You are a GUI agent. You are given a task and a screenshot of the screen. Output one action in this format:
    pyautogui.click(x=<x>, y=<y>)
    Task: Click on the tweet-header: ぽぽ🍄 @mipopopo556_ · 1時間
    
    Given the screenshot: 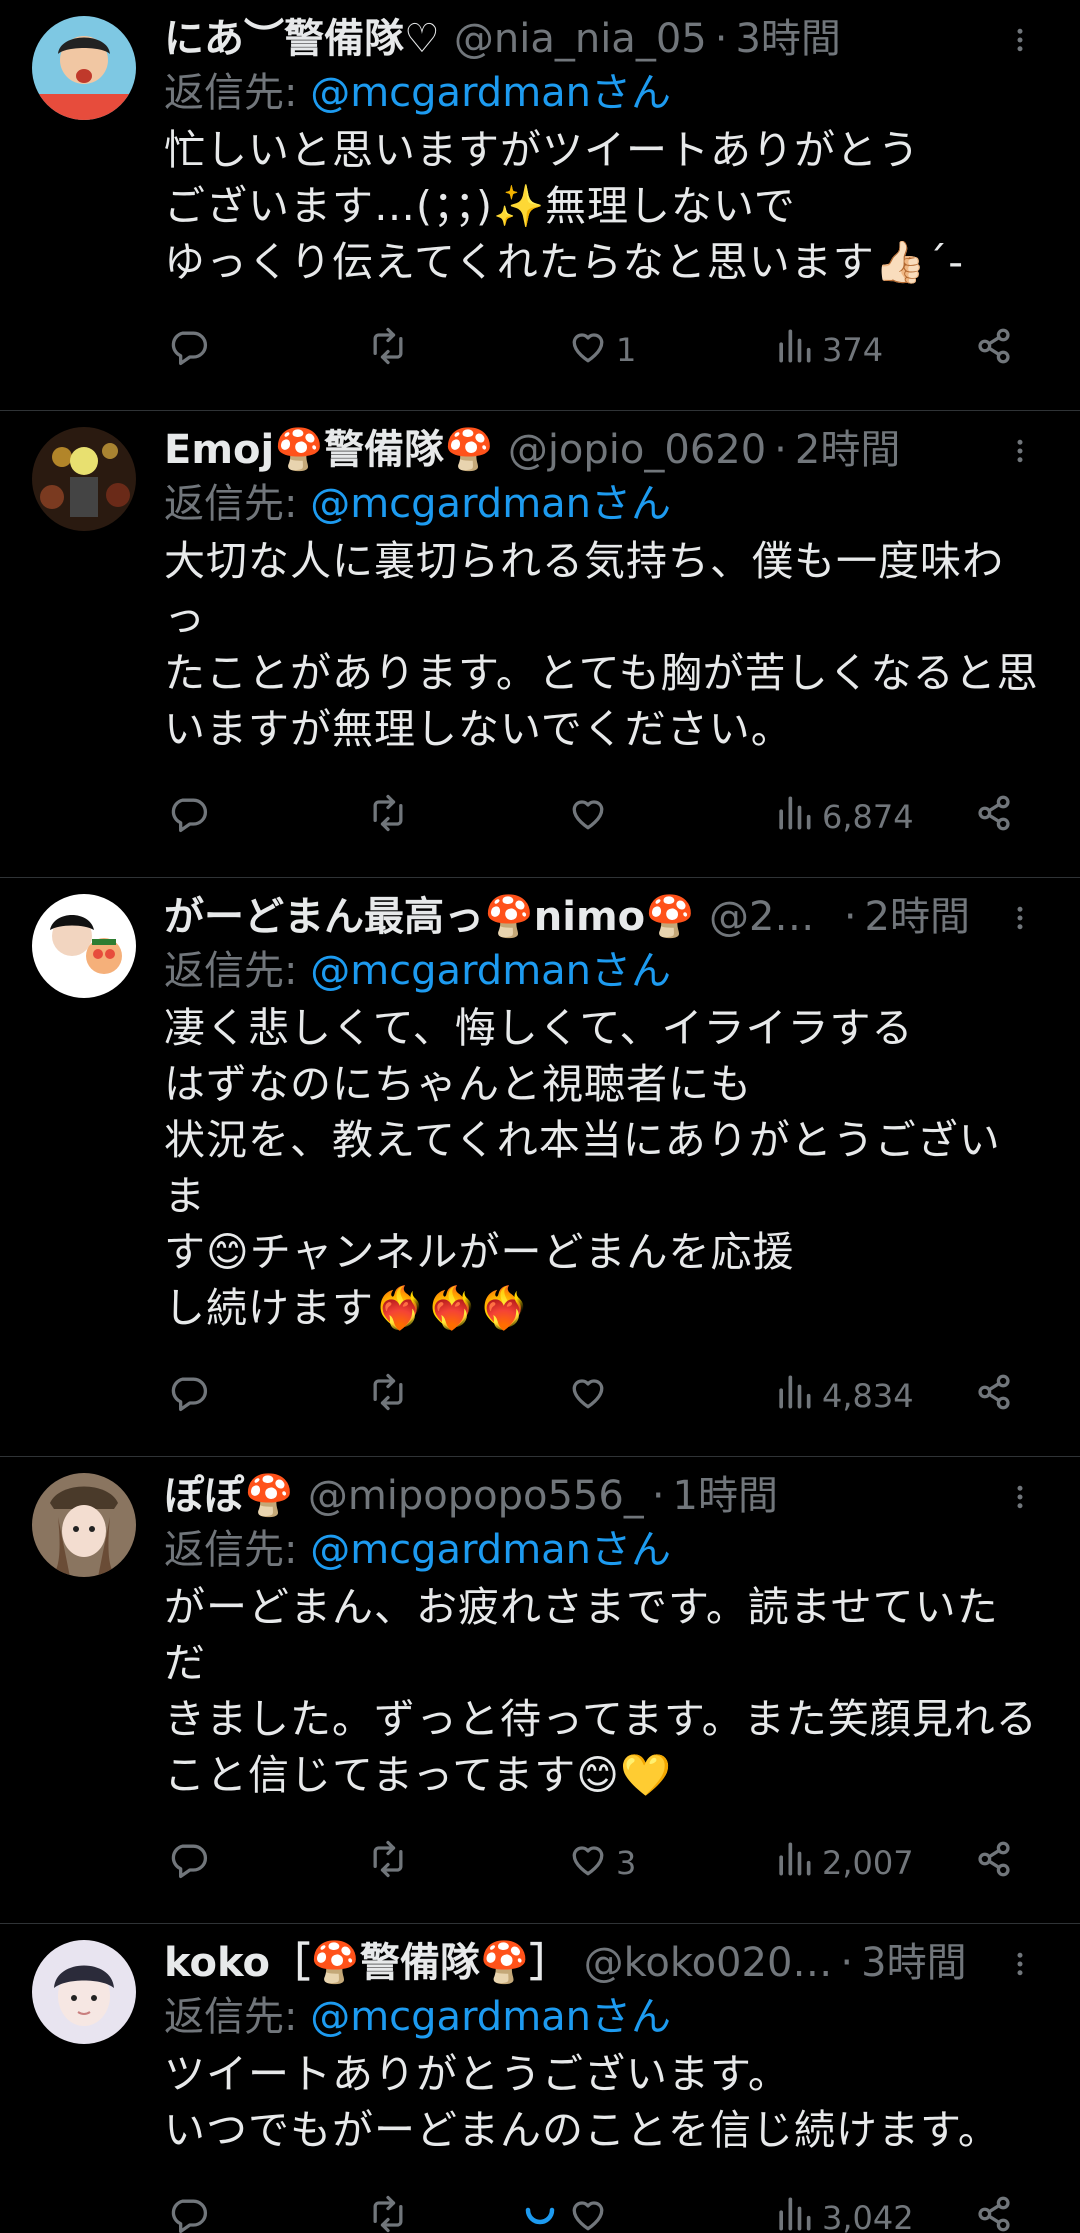 What is the action you would take?
    pyautogui.click(x=602, y=1496)
    